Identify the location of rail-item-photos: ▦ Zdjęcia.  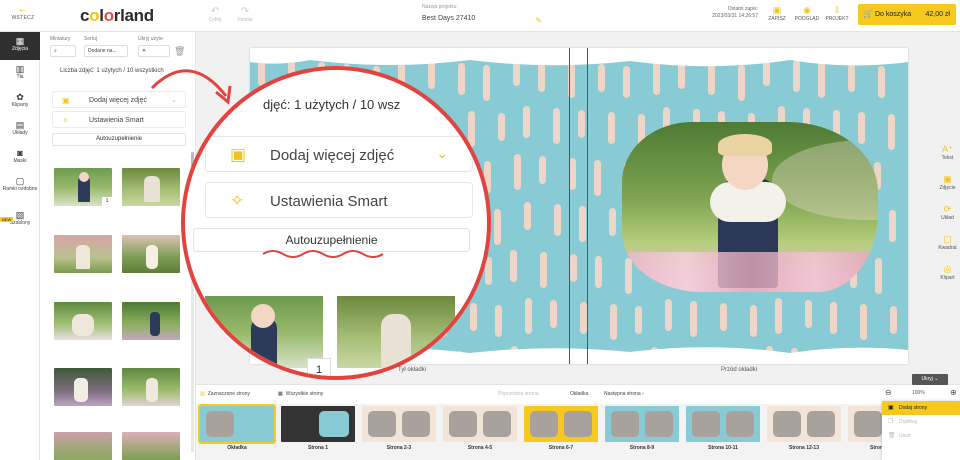
(20, 46).